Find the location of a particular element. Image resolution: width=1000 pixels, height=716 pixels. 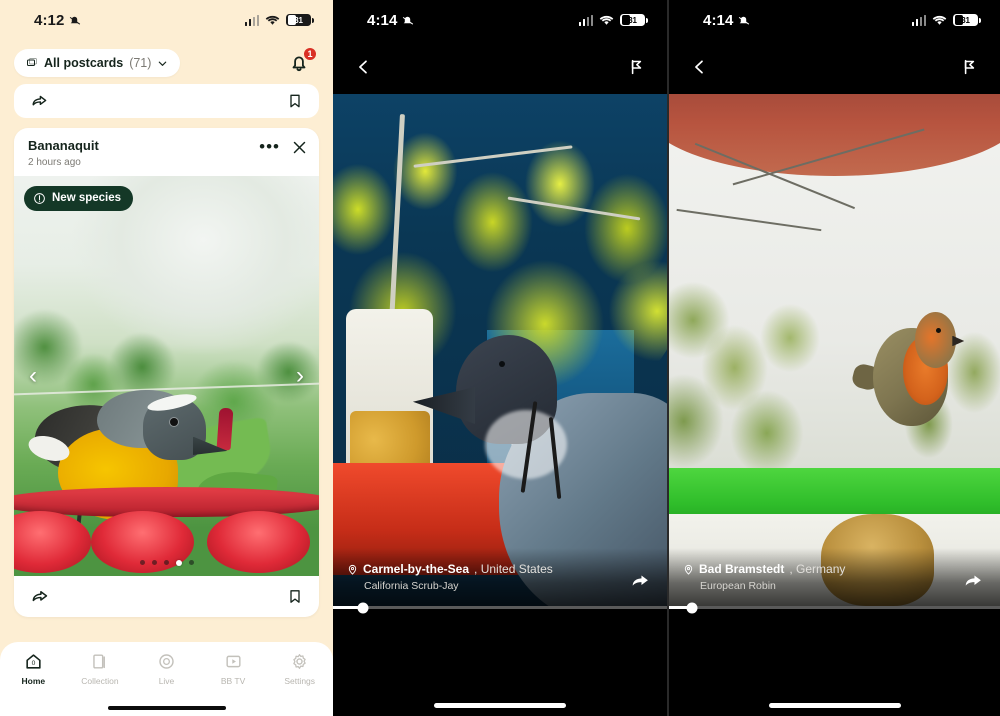

close-icon is located at coordinates (299, 147).